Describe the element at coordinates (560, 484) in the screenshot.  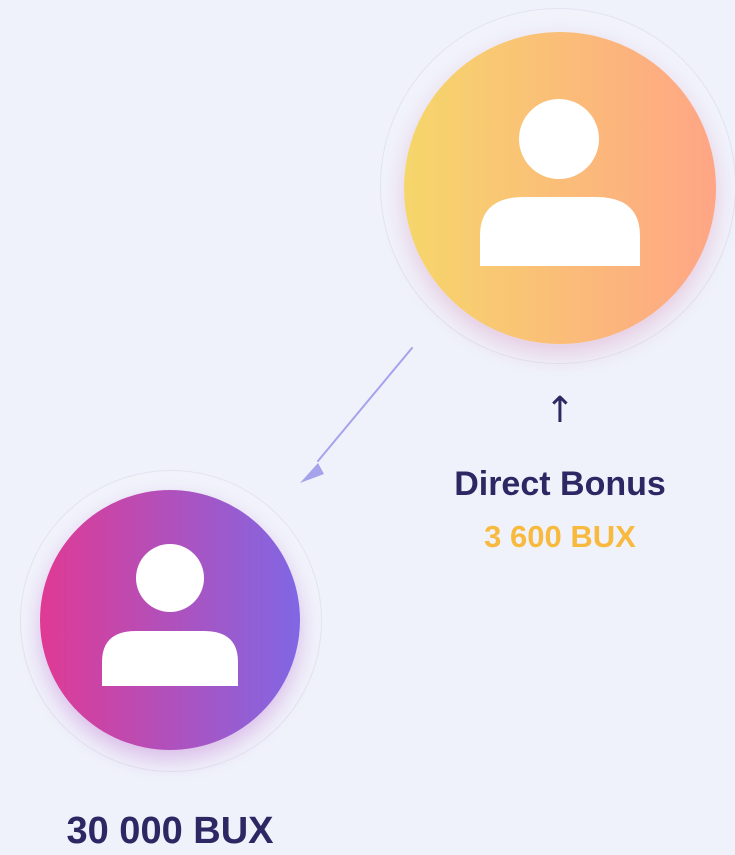
I see `direct-bonus-title: Direct Bonus` at that location.